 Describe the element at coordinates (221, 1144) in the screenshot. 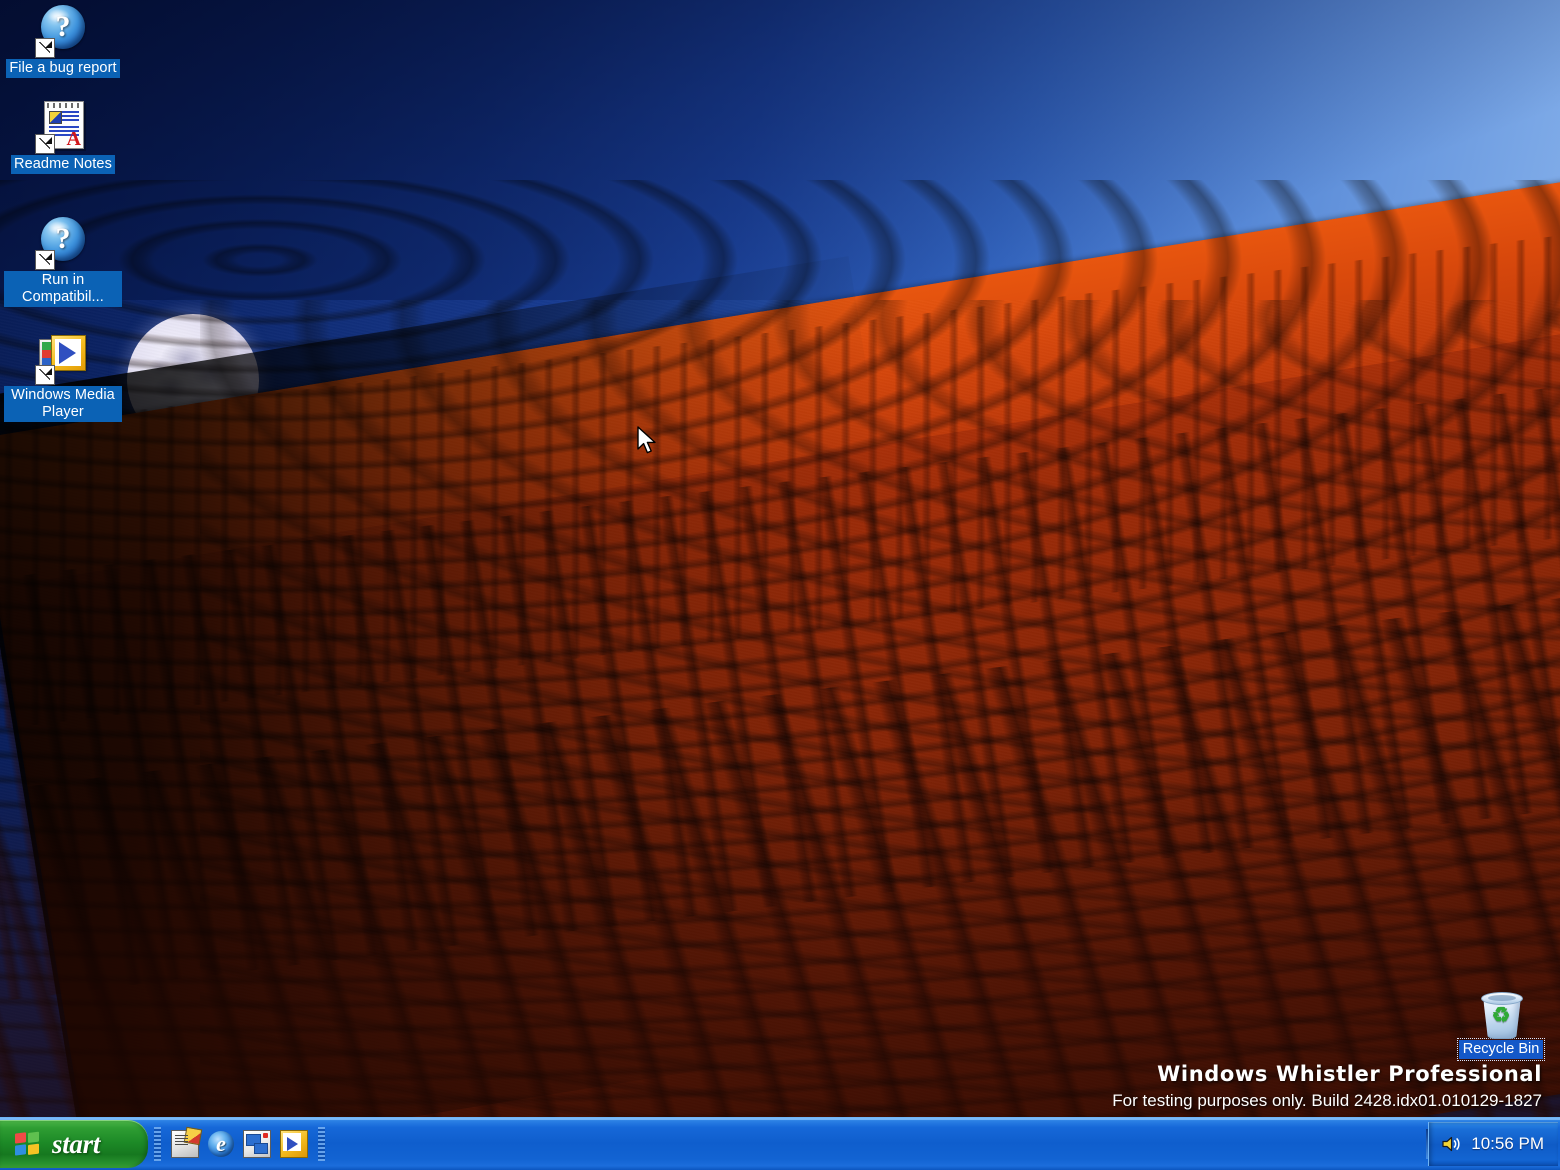

I see `internet-explorer-icon` at that location.